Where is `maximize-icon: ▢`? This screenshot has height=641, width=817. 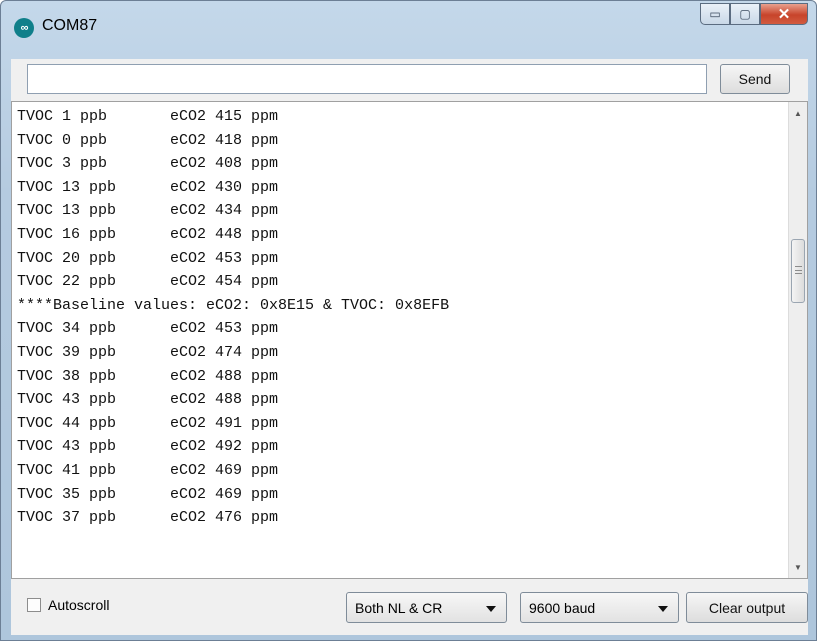 maximize-icon: ▢ is located at coordinates (745, 14).